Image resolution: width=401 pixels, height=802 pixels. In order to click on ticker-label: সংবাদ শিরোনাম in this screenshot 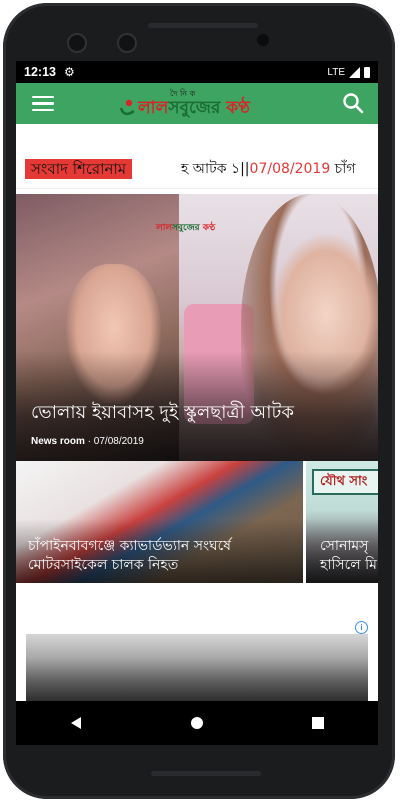, I will do `click(79, 169)`.